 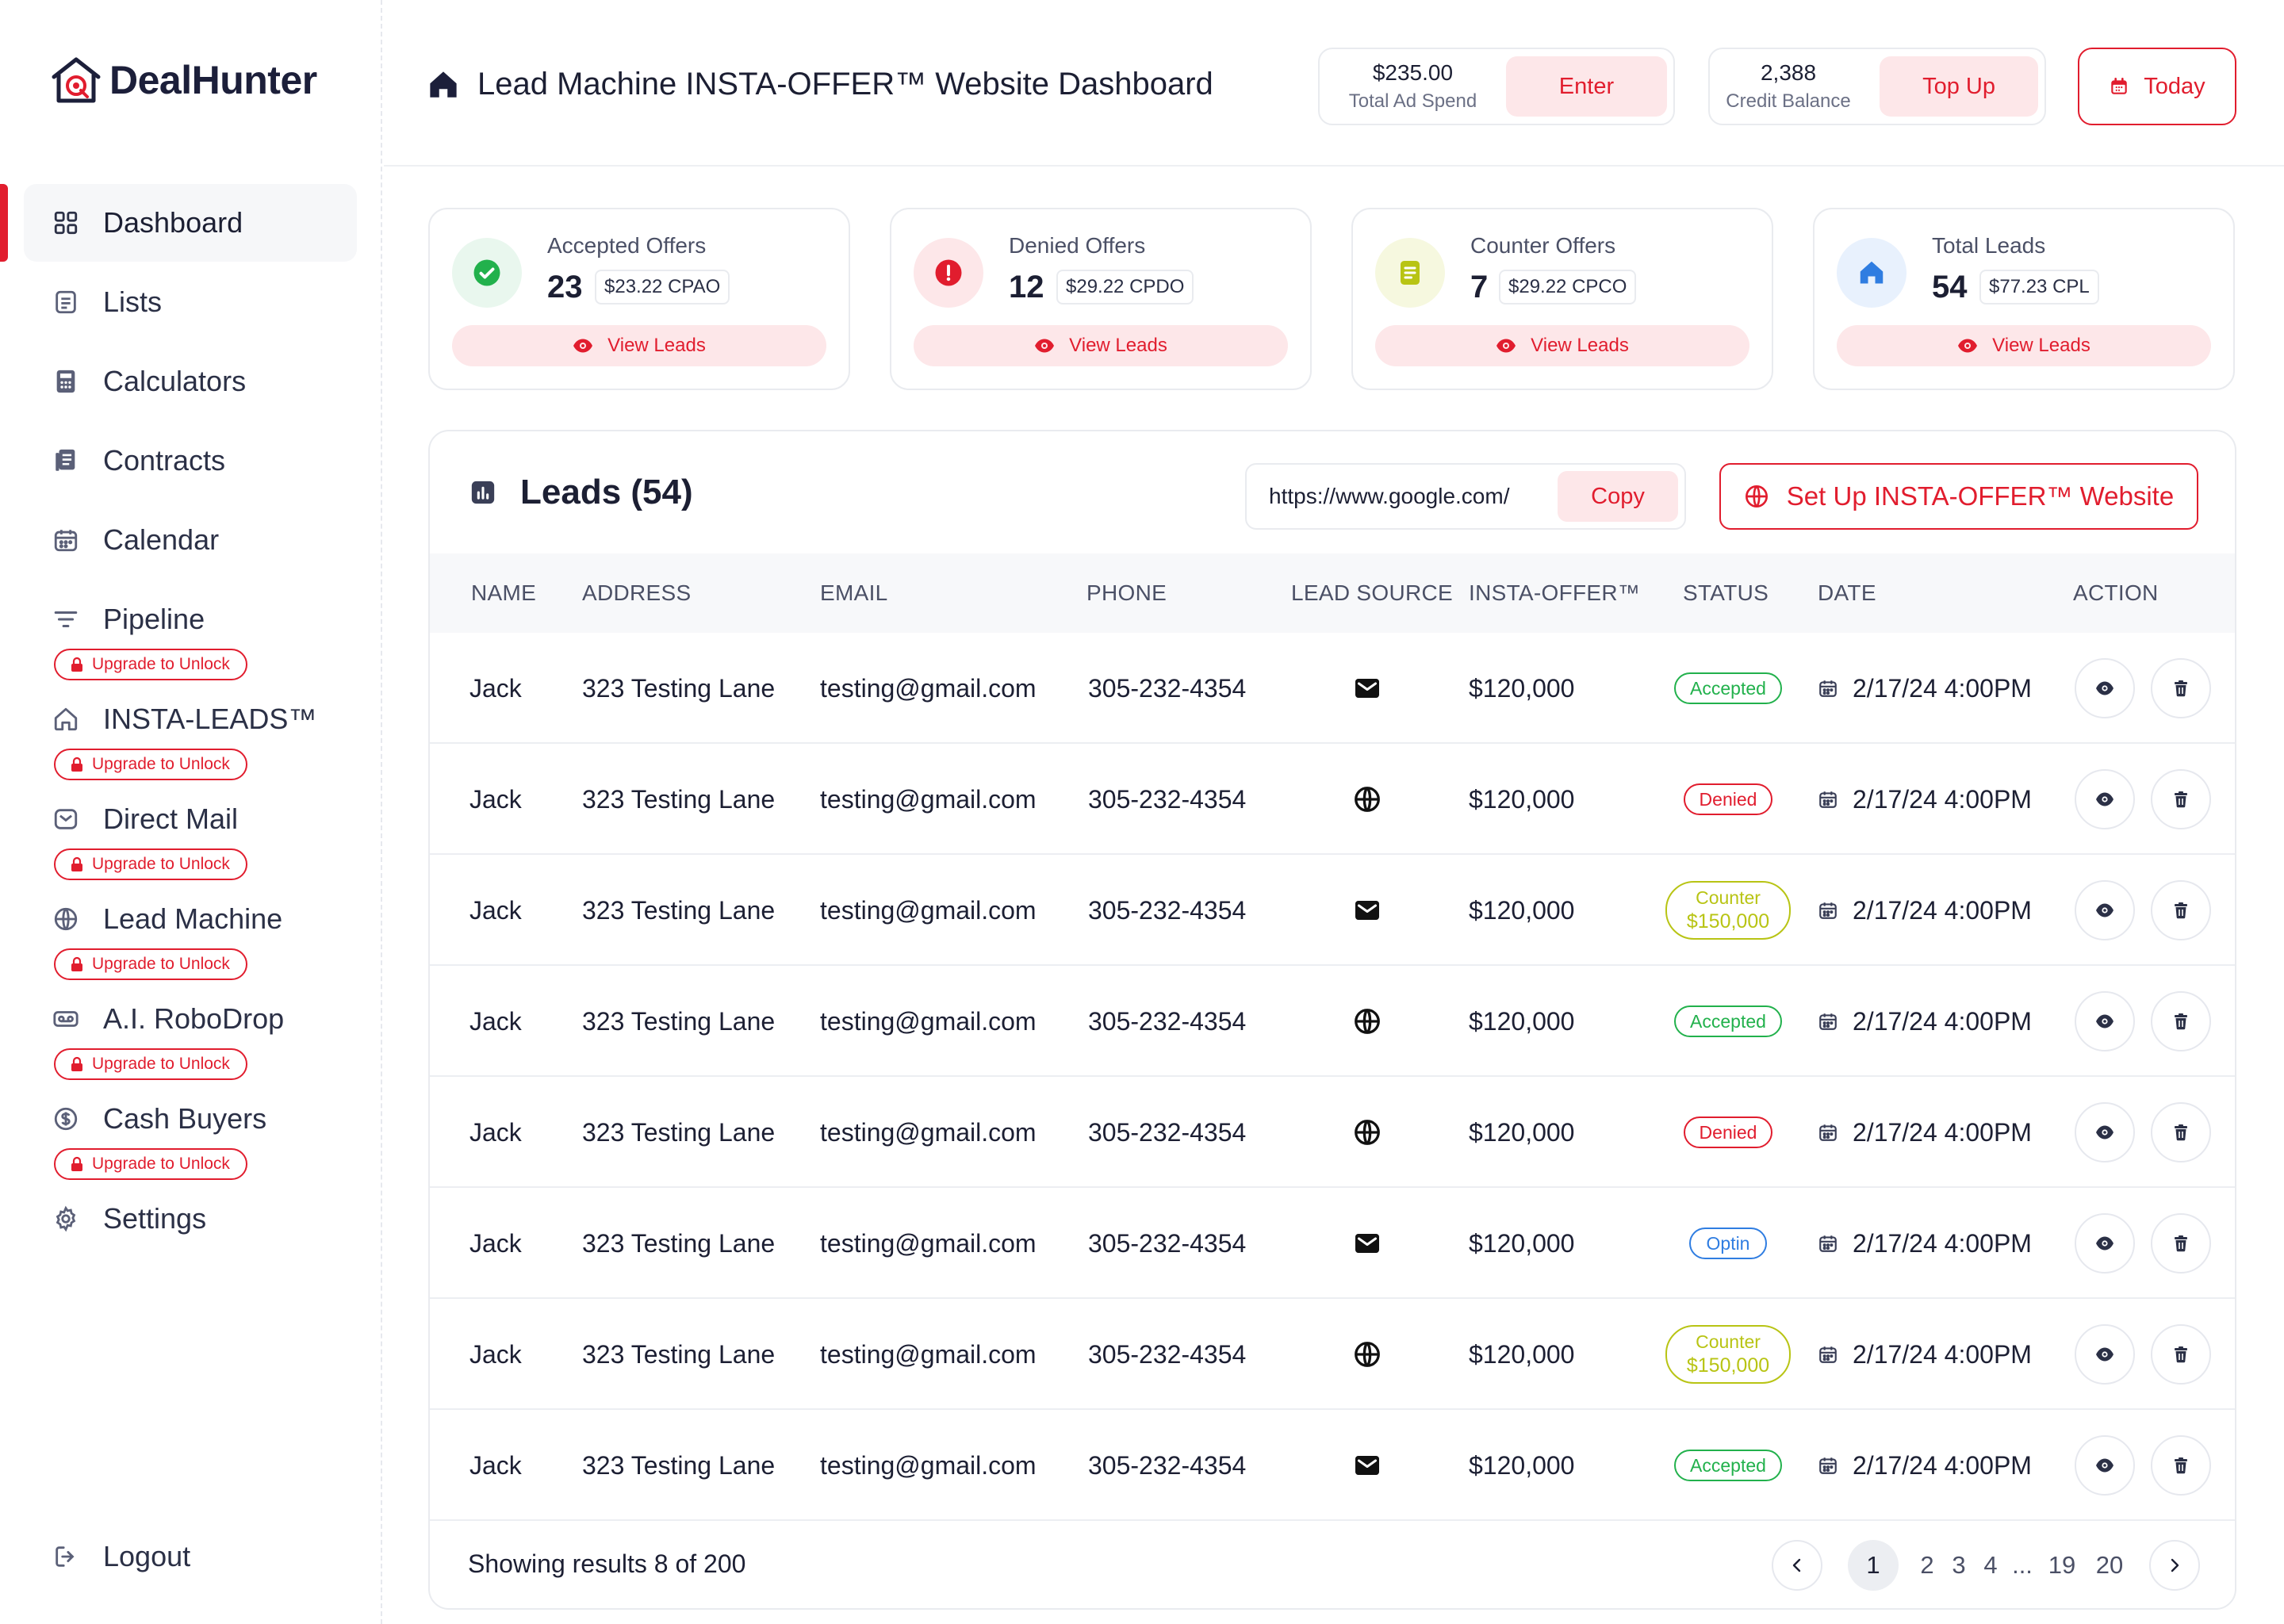 I want to click on status-badge: Accepted, so click(x=1728, y=688).